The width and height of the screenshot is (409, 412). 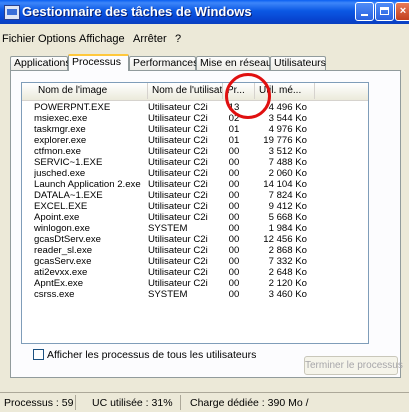 What do you see at coordinates (185, 91) in the screenshot?
I see `column-header-user-name: Nom de l'utilisateur` at bounding box center [185, 91].